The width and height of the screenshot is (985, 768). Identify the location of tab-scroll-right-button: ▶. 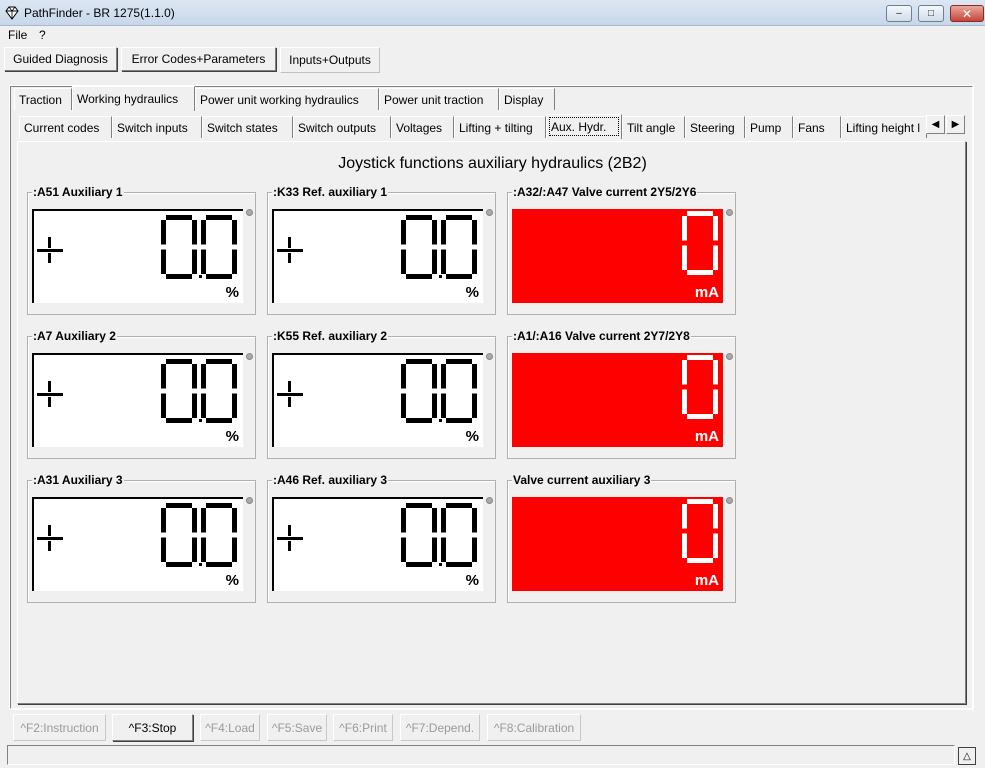
(955, 124).